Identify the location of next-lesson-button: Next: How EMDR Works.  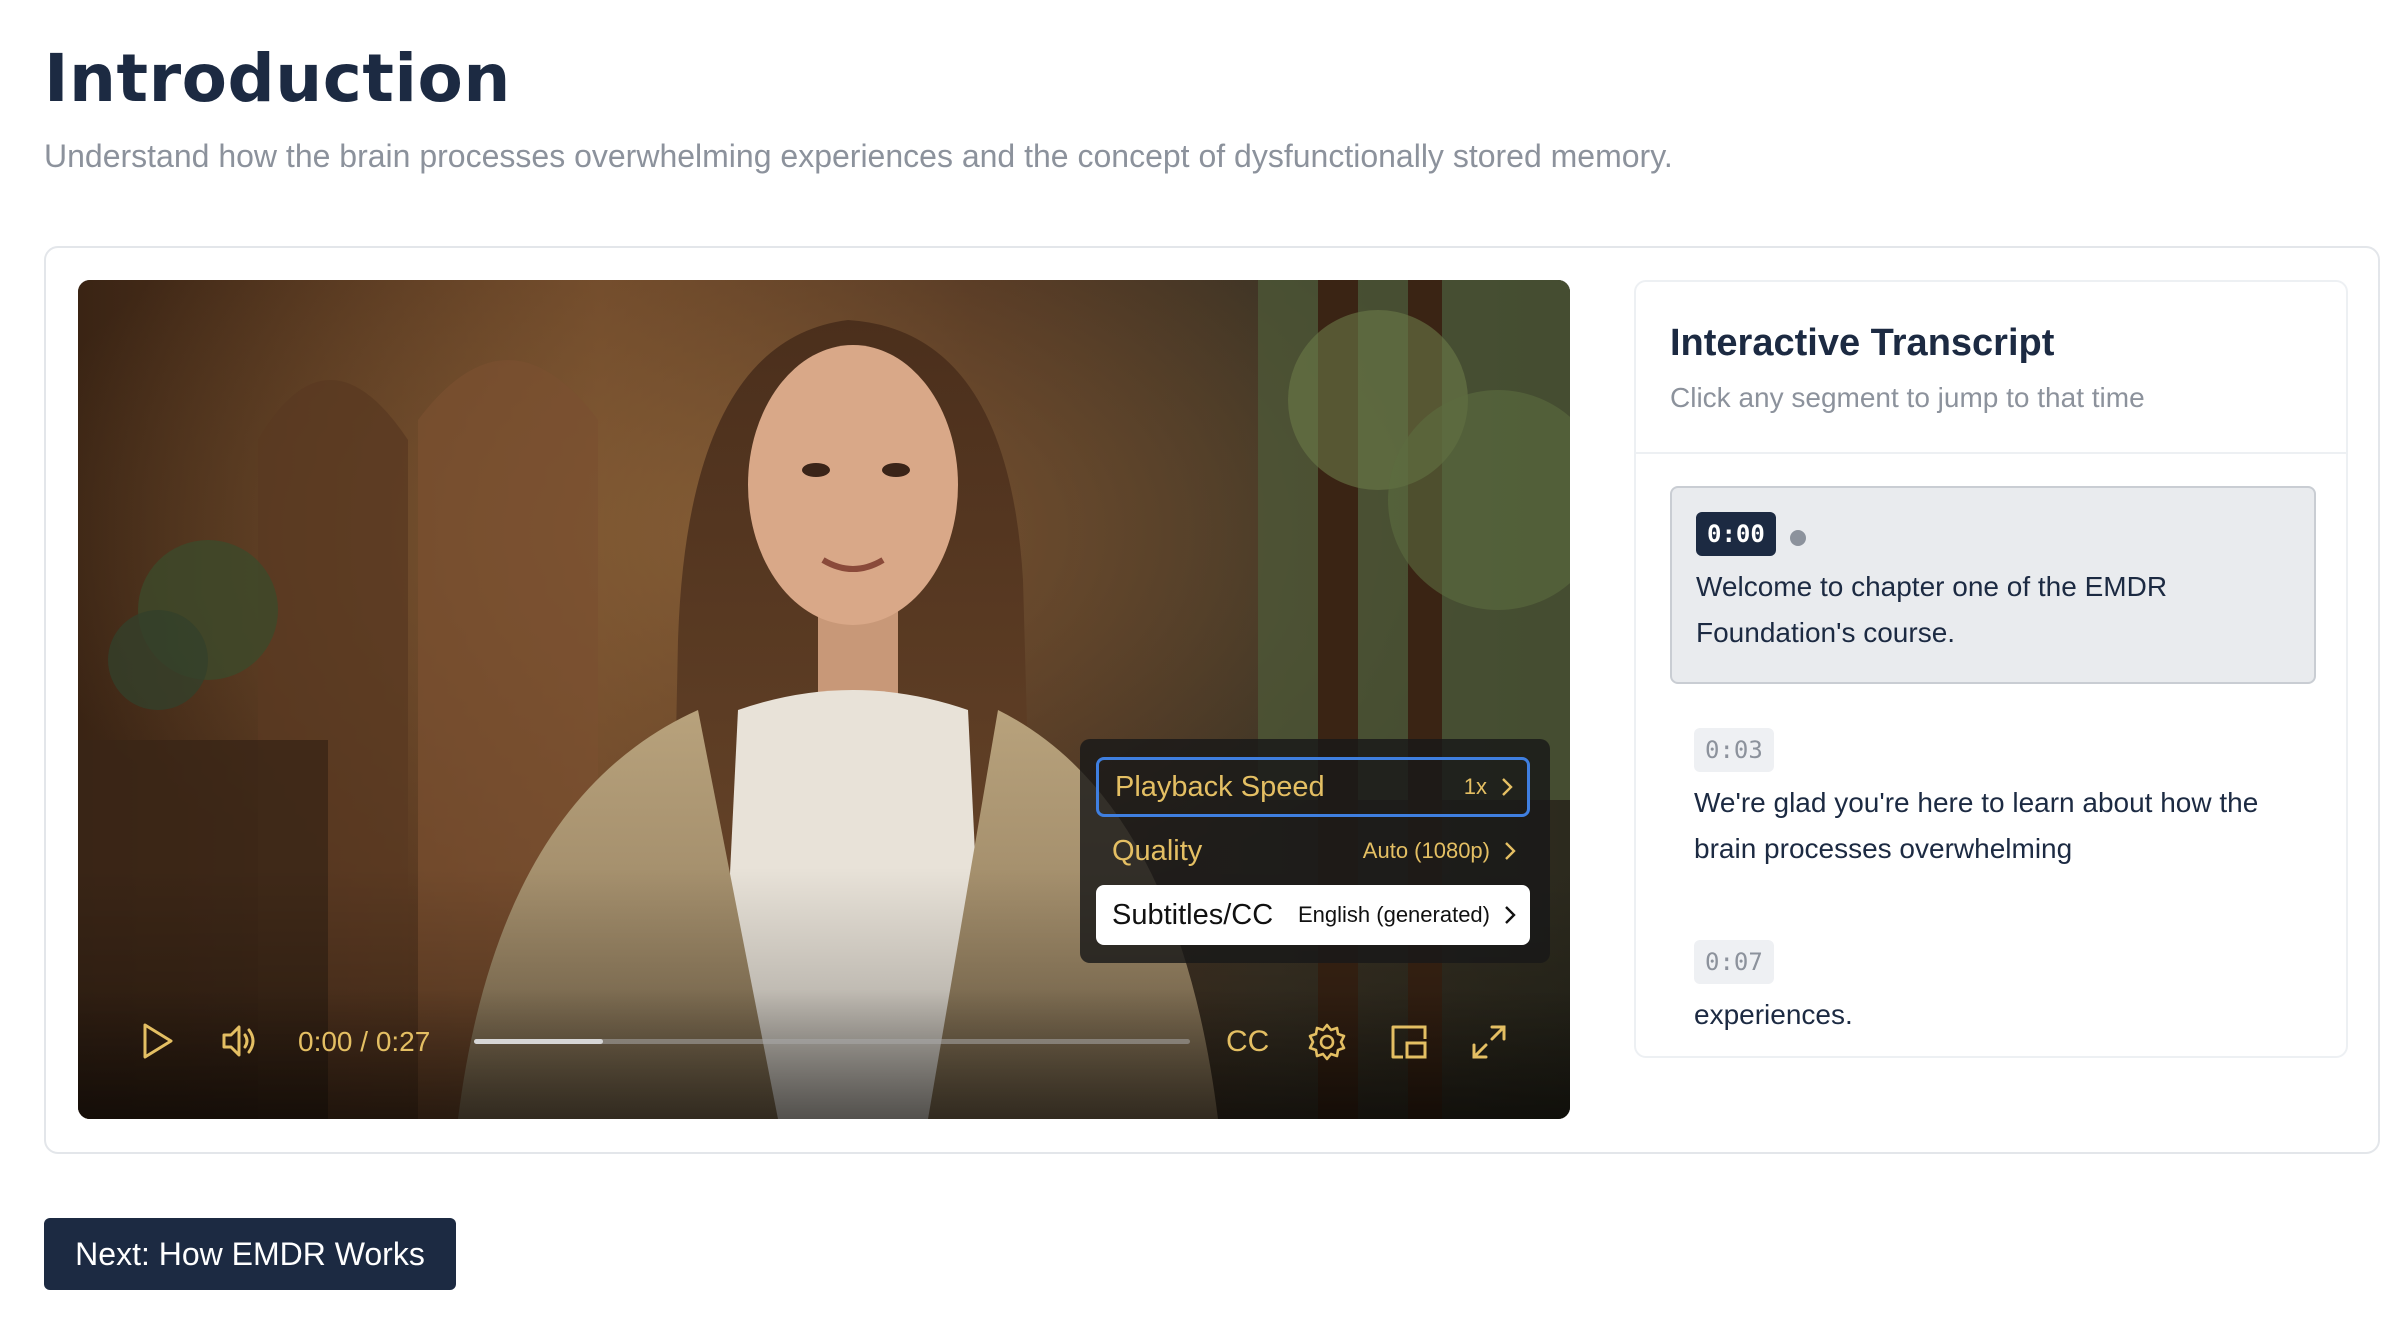
(250, 1254).